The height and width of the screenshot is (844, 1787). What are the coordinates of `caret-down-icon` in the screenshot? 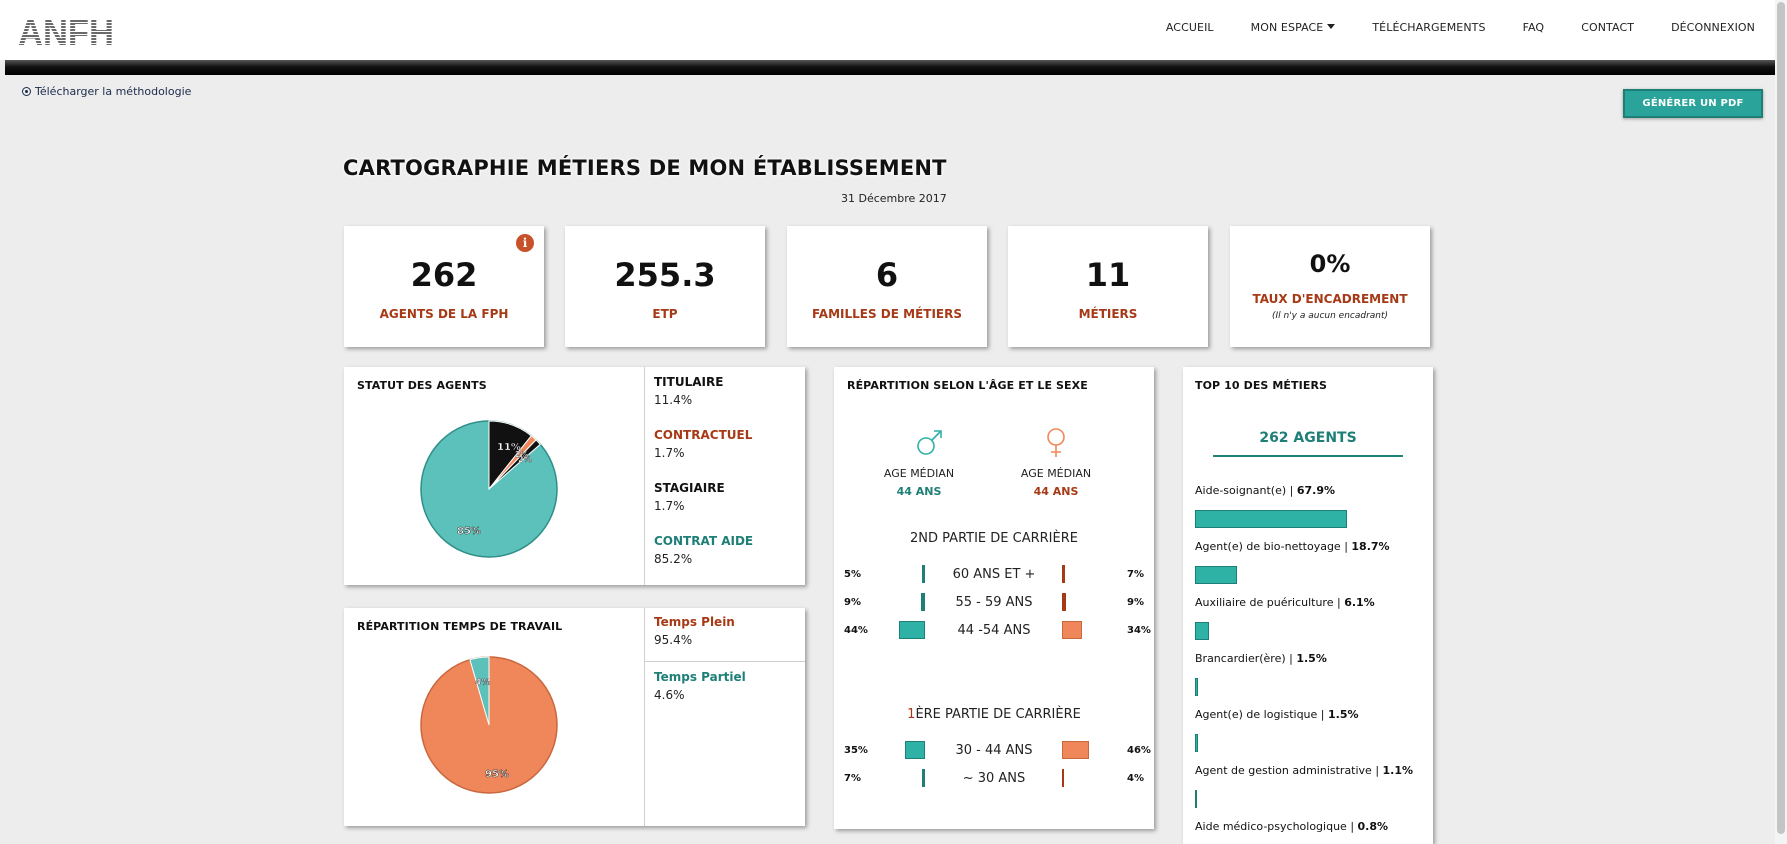 It's located at (1331, 26).